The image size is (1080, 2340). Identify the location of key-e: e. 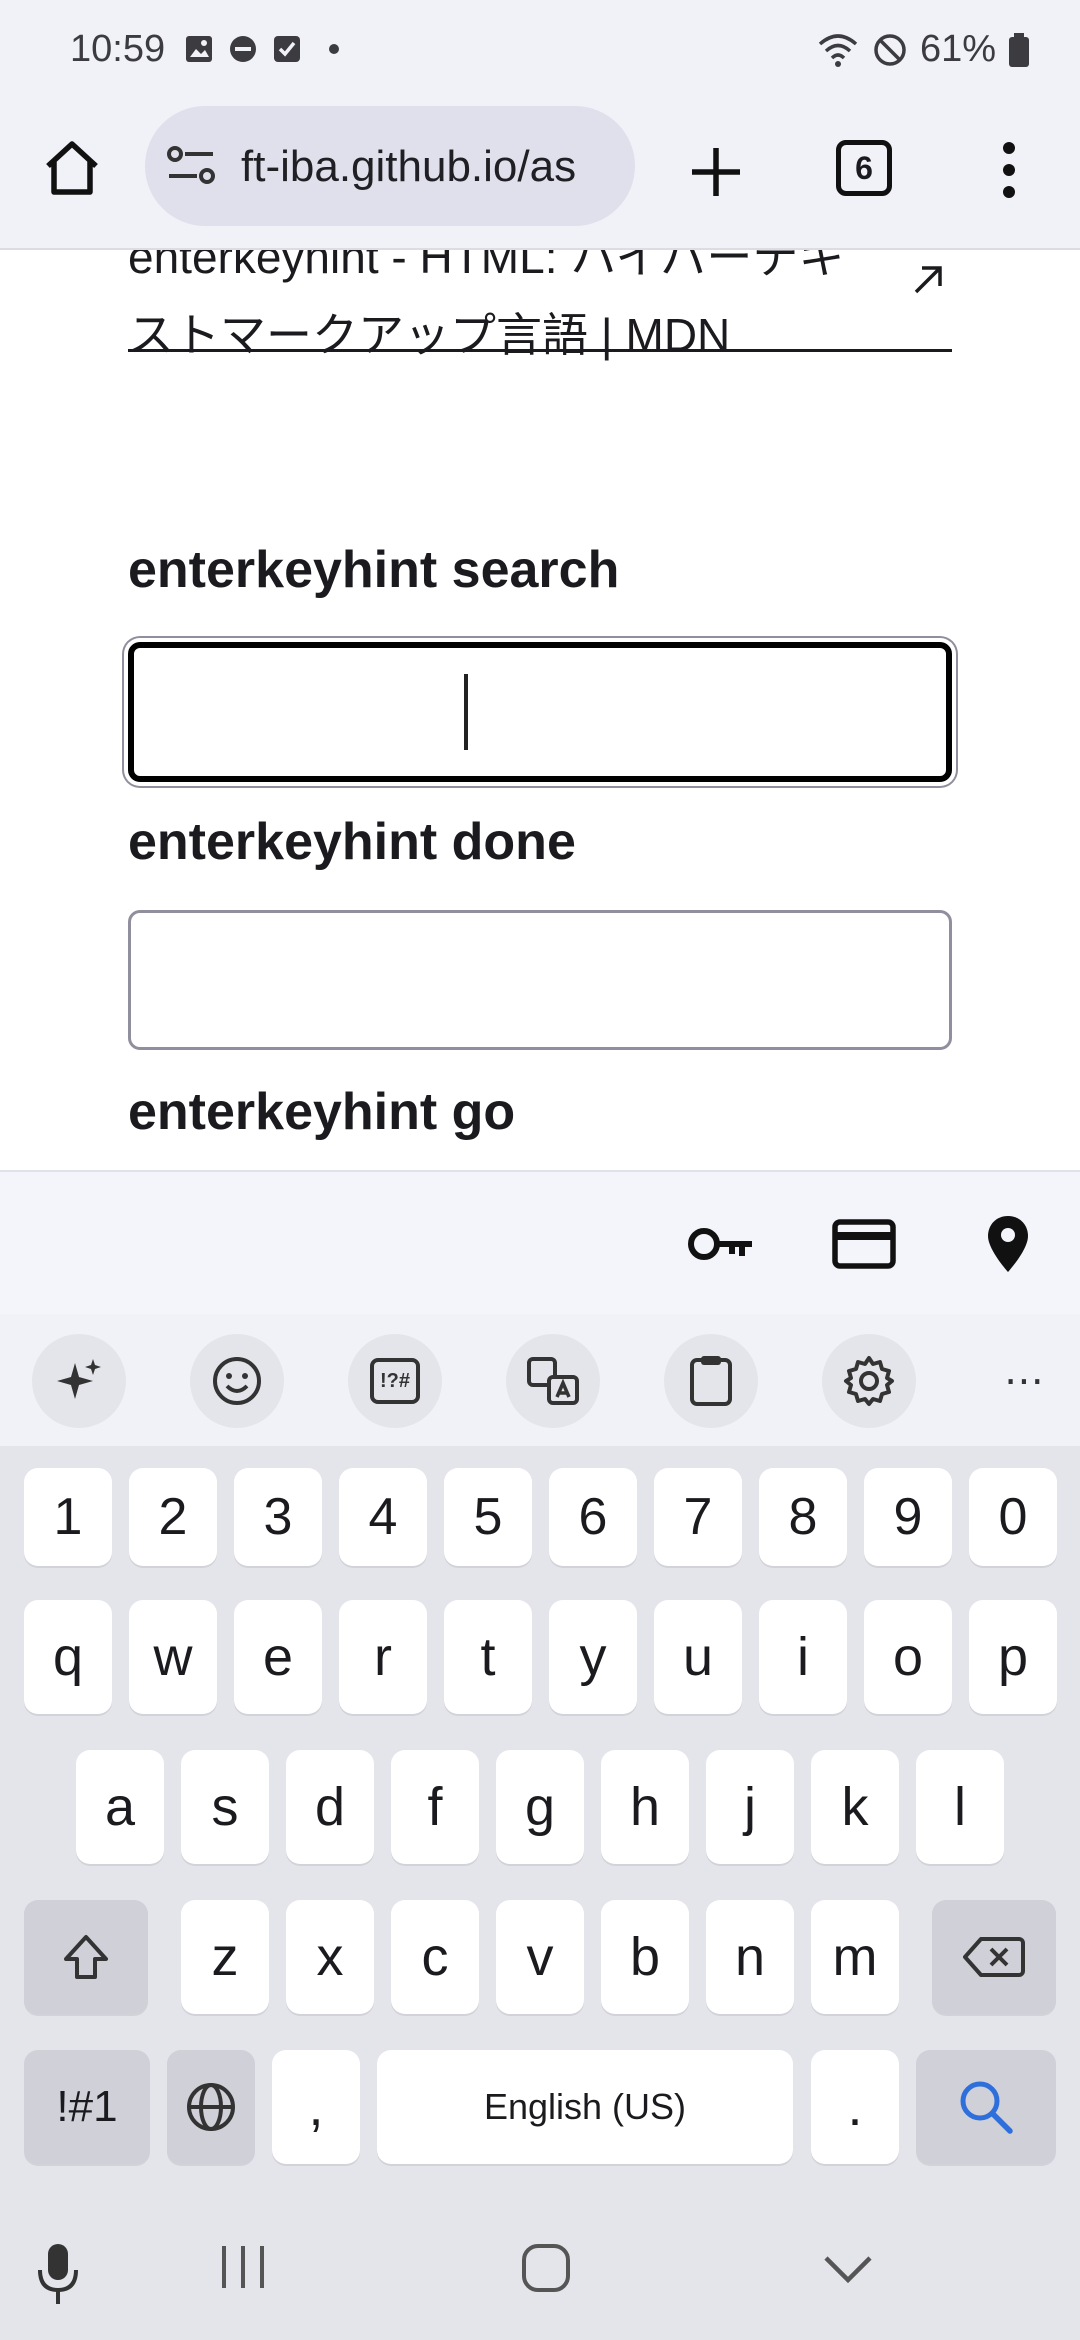
(278, 1657).